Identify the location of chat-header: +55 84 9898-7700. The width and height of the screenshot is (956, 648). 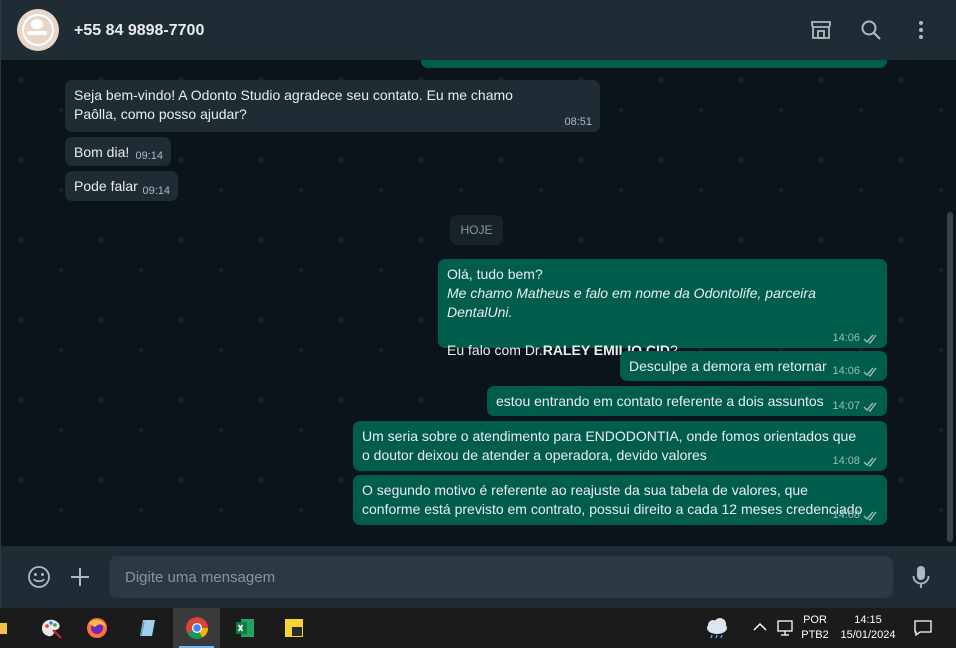
(478, 30).